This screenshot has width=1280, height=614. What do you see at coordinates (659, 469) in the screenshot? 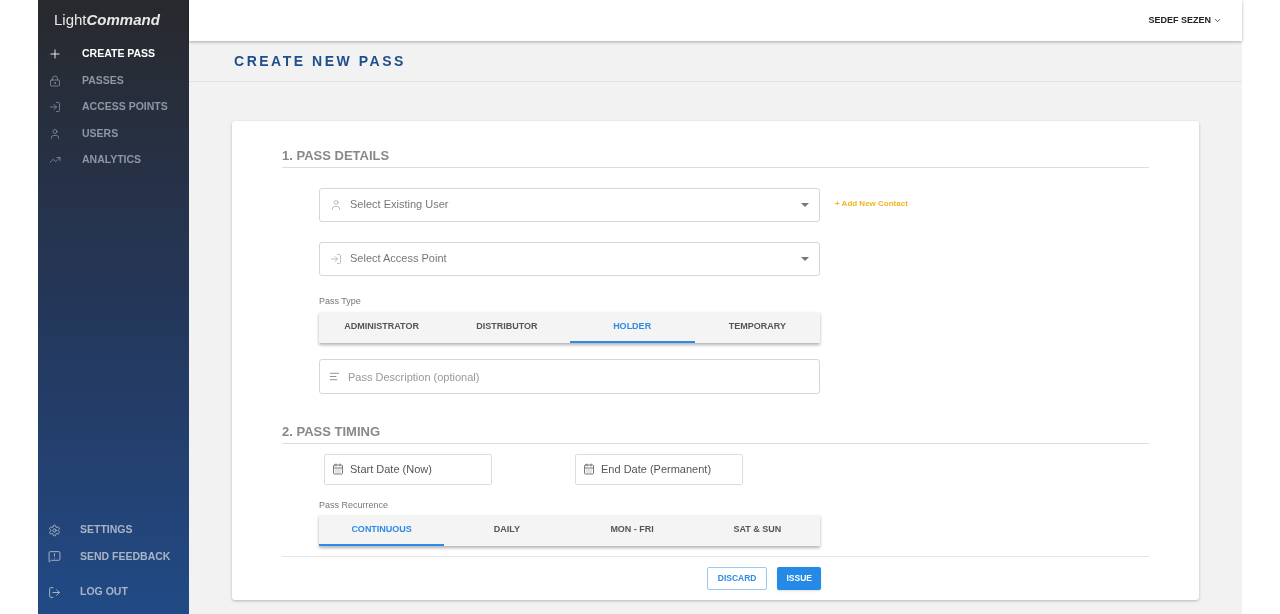
I see `date-field: End Date (Permanent)` at bounding box center [659, 469].